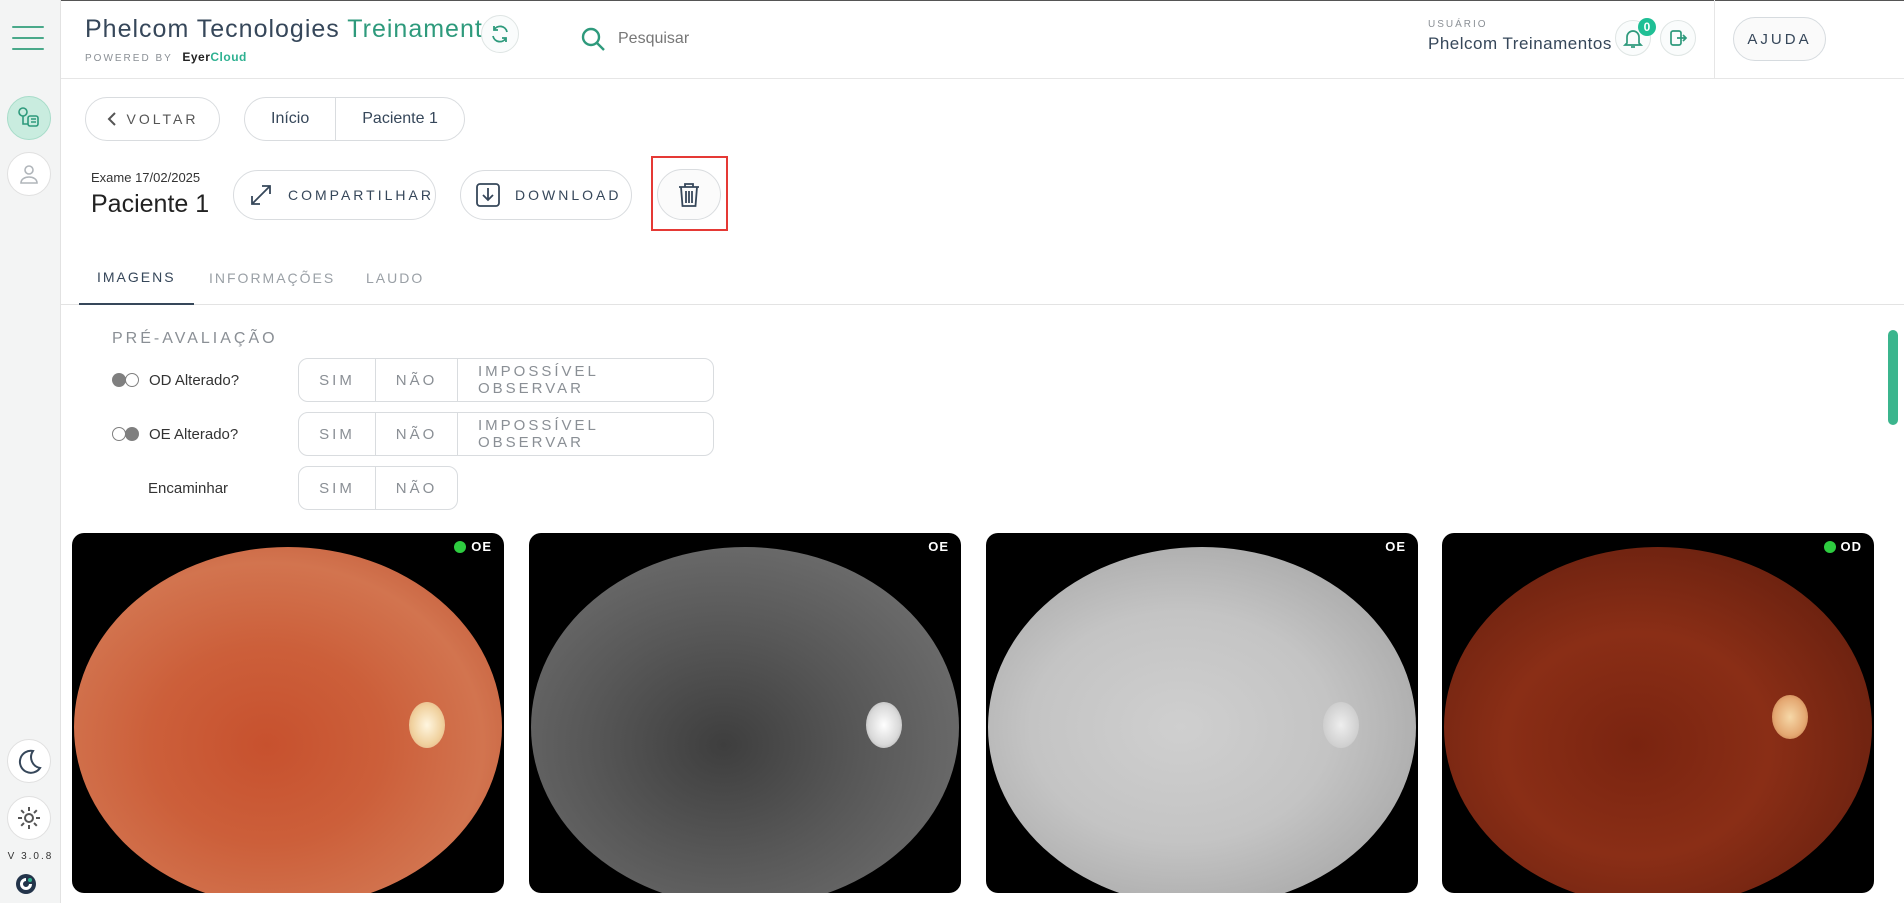 This screenshot has width=1904, height=903. What do you see at coordinates (1779, 39) in the screenshot?
I see `help-button: AJUDA` at bounding box center [1779, 39].